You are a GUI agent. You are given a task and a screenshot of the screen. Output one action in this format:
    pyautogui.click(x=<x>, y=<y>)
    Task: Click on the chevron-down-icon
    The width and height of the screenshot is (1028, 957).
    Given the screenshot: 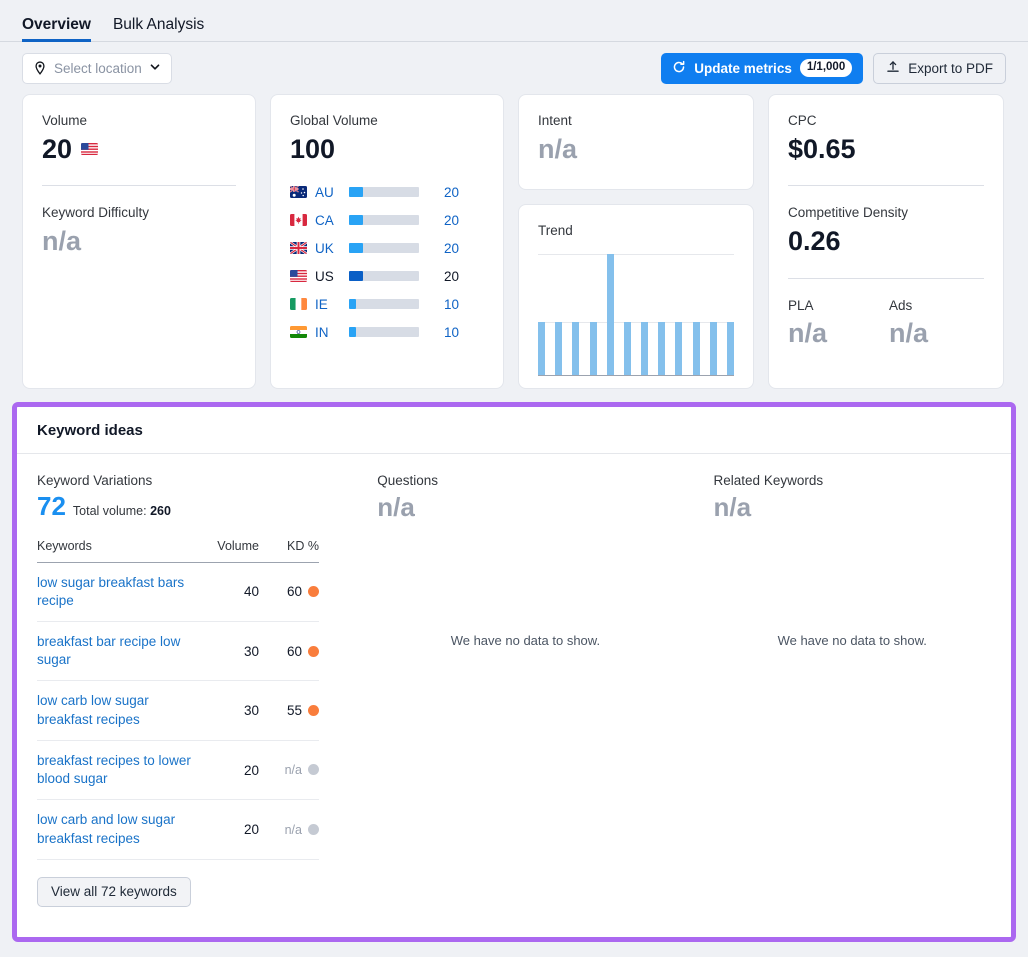 What is the action you would take?
    pyautogui.click(x=155, y=68)
    